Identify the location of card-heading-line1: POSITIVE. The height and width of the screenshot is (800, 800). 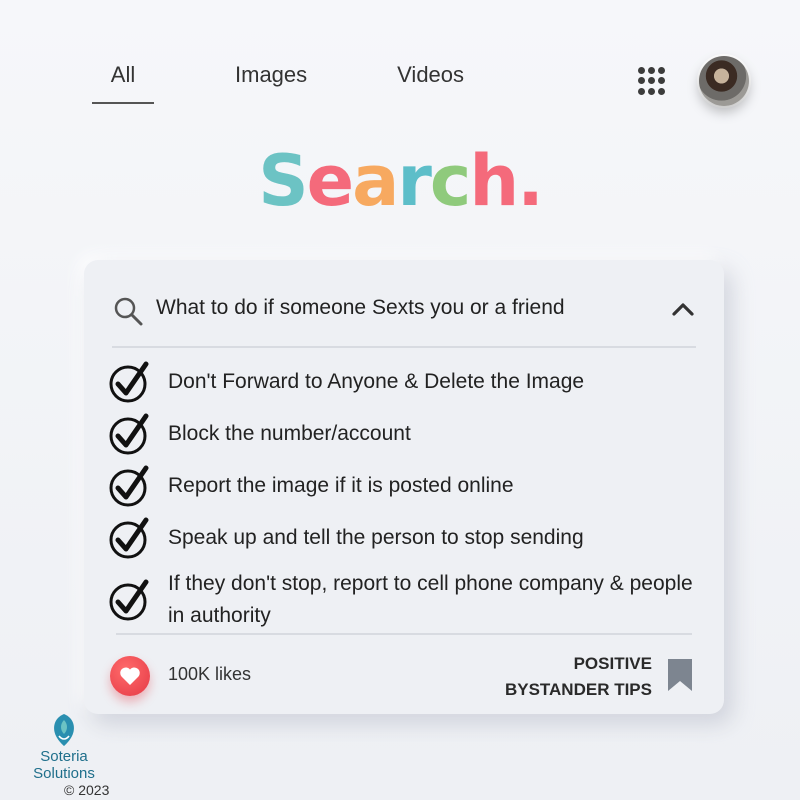
(612, 663).